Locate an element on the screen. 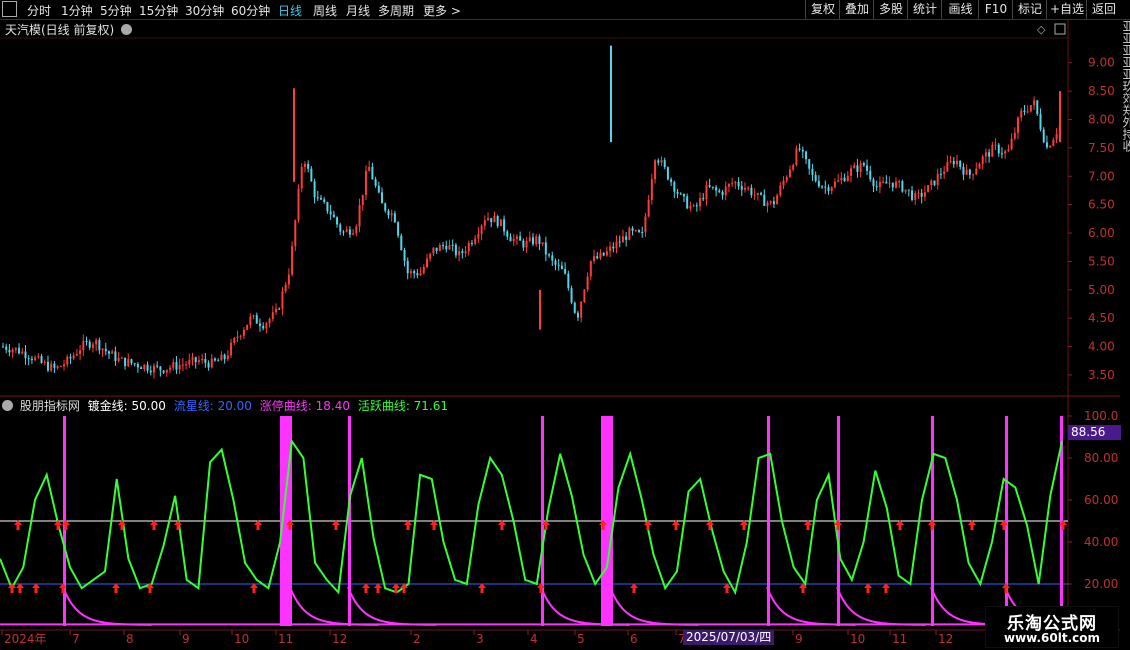 This screenshot has height=650, width=1130. time-tick-label: 4 is located at coordinates (534, 639).